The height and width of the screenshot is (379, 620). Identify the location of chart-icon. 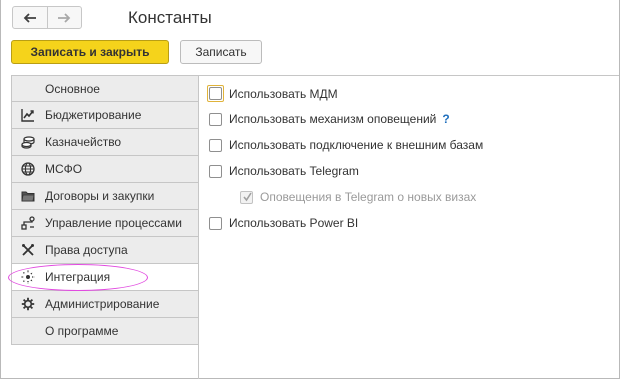
(28, 115).